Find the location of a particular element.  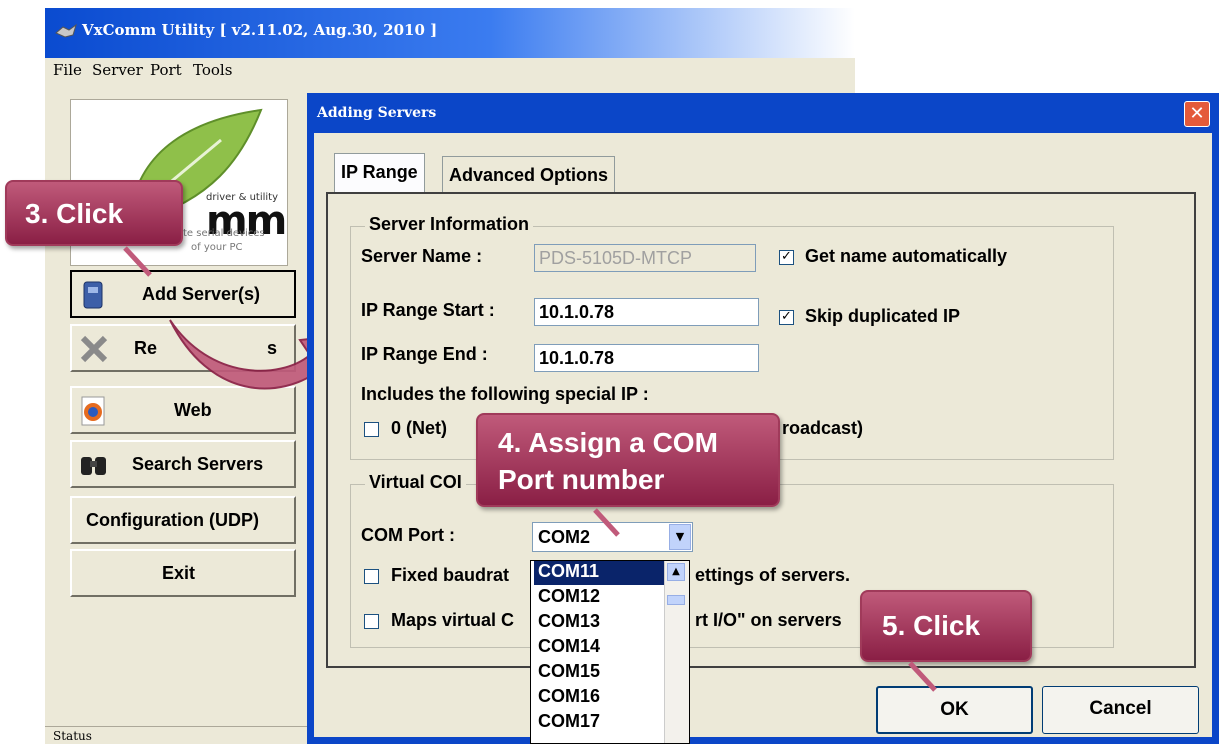

callout-step5: 5. Click is located at coordinates (946, 626).